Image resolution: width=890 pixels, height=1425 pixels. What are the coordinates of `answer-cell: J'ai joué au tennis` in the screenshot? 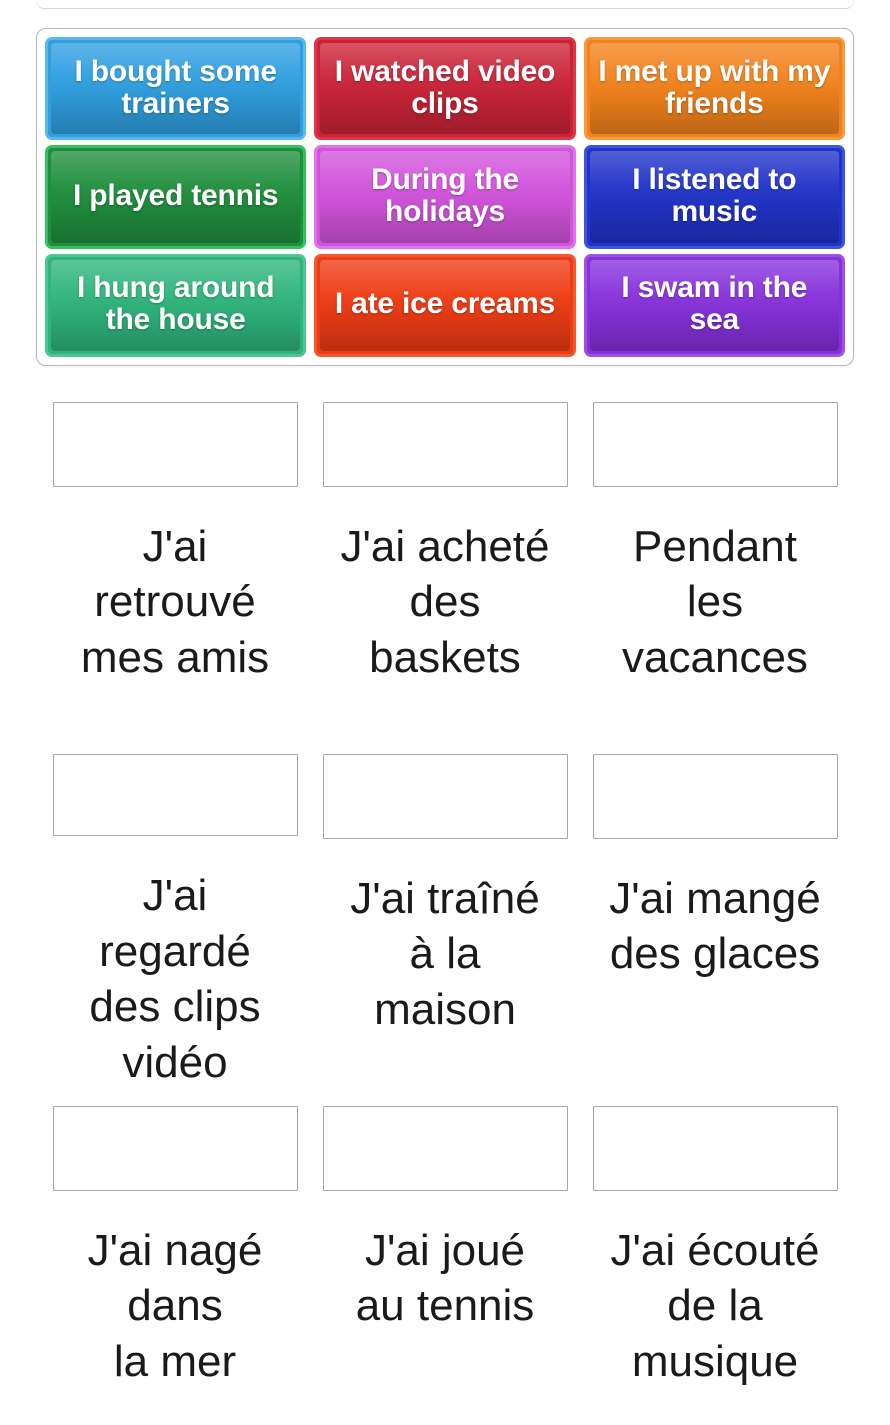 It's located at (445, 1257).